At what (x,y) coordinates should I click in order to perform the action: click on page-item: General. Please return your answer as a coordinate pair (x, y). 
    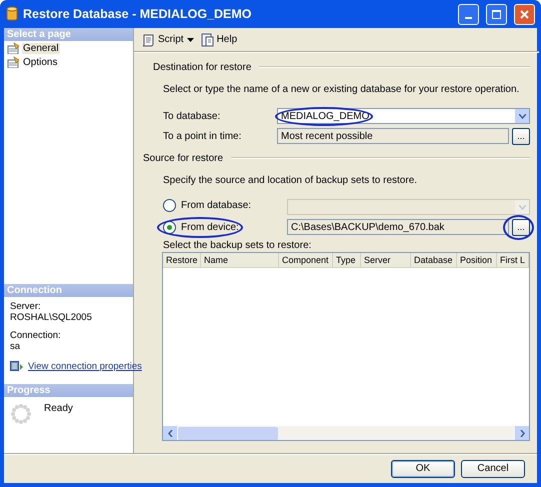
    Looking at the image, I should click on (41, 48).